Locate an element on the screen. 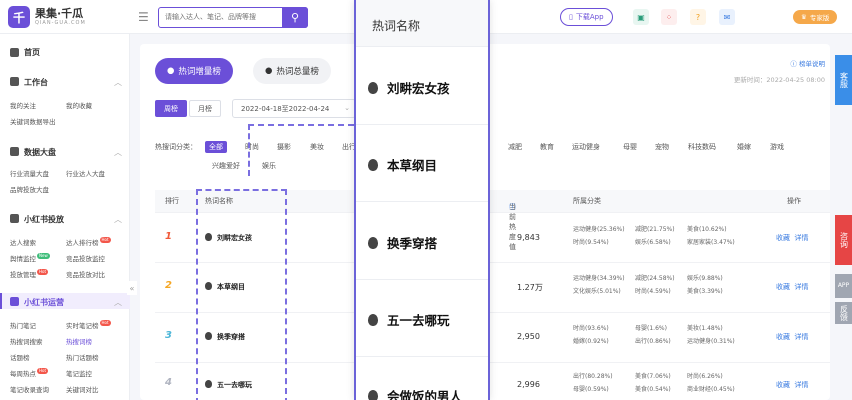 Image resolution: width=852 pixels, height=400 pixels. vip-button: ♛ 专家版 is located at coordinates (815, 17).